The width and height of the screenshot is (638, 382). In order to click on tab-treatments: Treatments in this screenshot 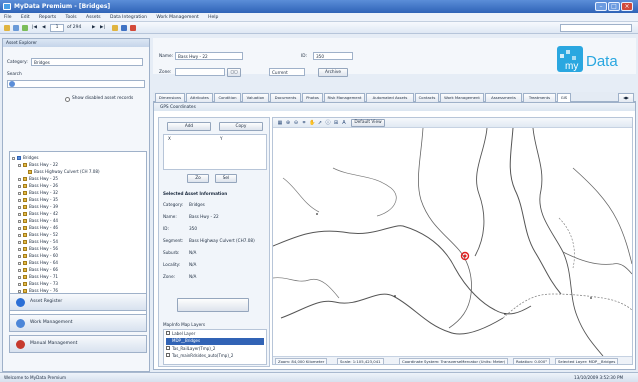, I will do `click(539, 97)`.